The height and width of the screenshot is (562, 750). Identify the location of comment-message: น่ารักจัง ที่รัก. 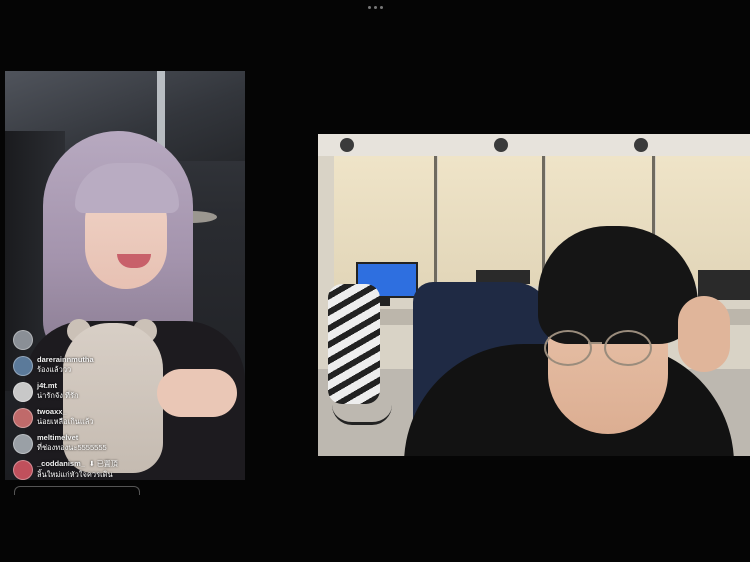
(58, 395).